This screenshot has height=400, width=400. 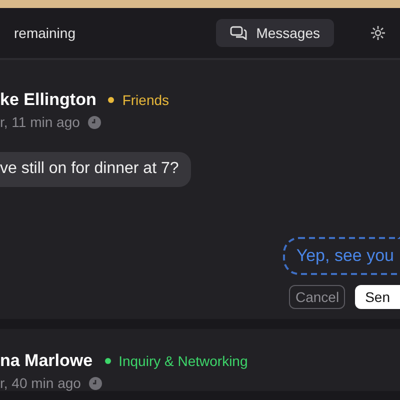 What do you see at coordinates (46, 361) in the screenshot?
I see `contact-name: na Marlowe` at bounding box center [46, 361].